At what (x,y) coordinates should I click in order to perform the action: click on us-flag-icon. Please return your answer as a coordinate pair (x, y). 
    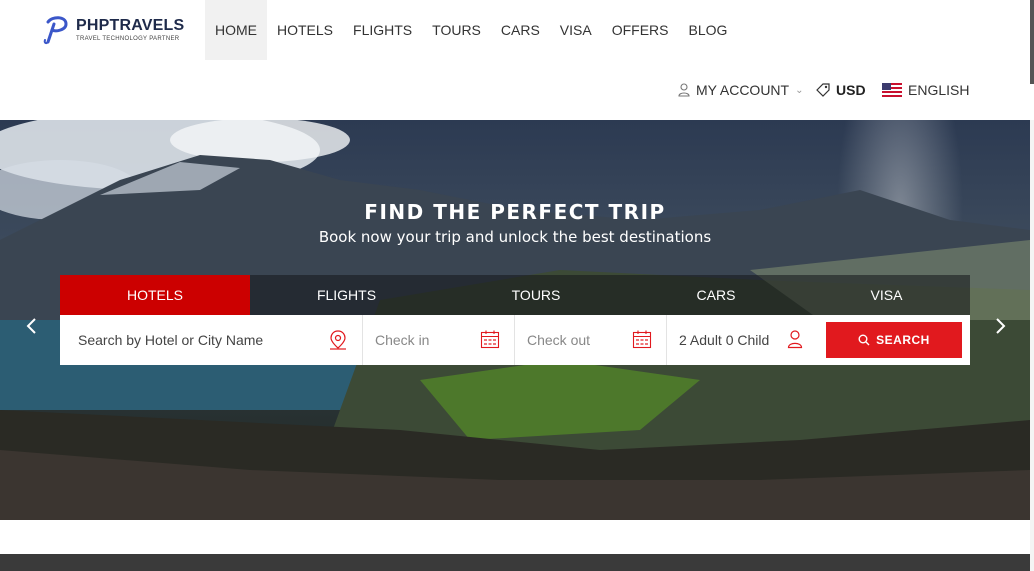
    Looking at the image, I should click on (892, 90).